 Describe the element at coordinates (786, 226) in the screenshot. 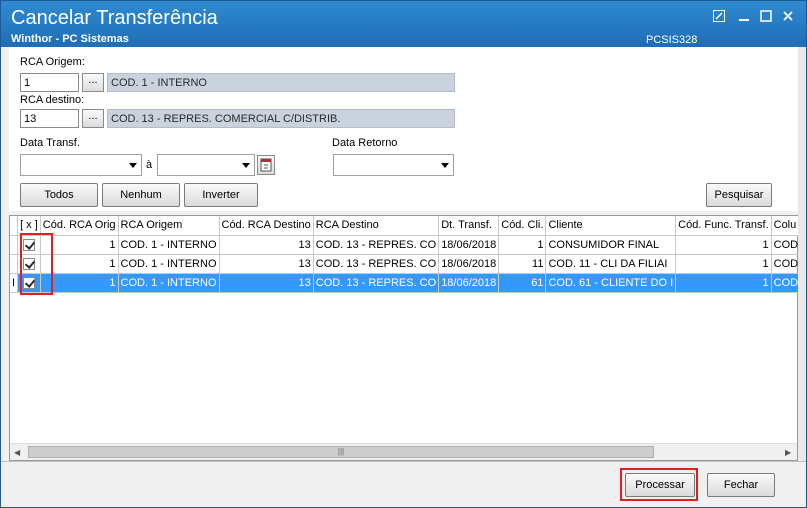

I see `column-header: Colu` at that location.